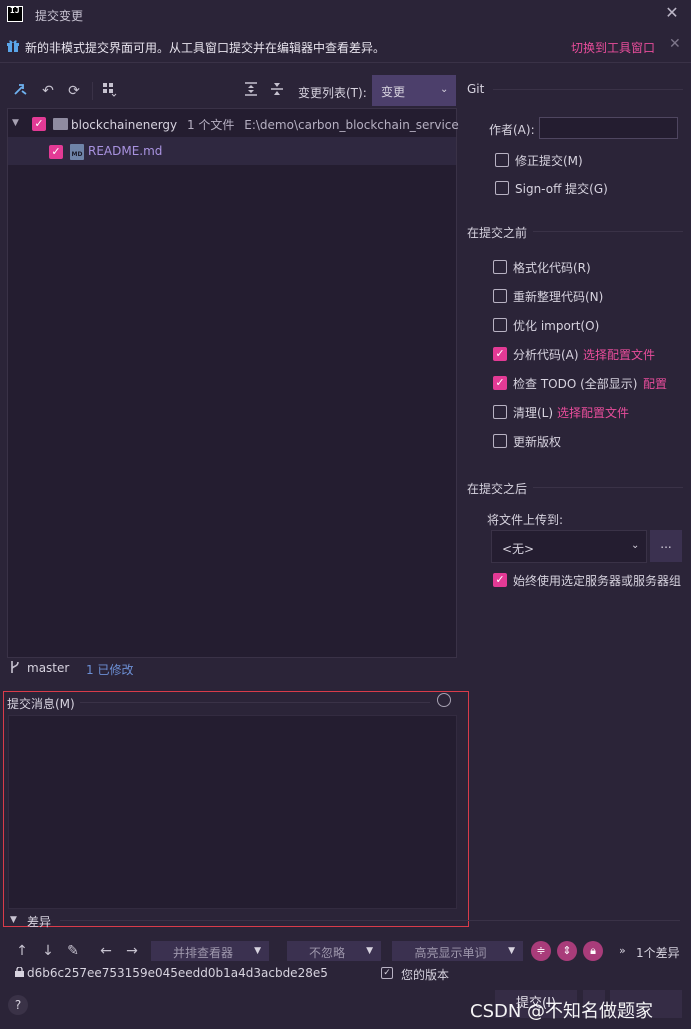 The height and width of the screenshot is (1029, 691). Describe the element at coordinates (546, 354) in the screenshot. I see `analyze-label: 分析代码(A)` at that location.